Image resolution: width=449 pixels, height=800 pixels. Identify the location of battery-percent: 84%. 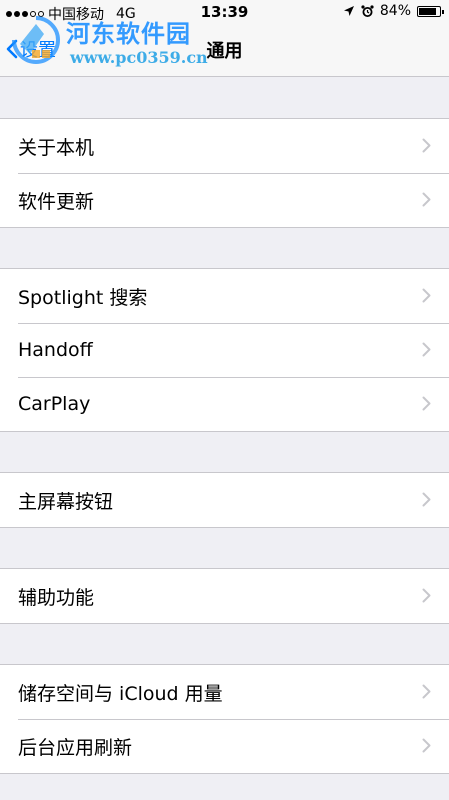
(395, 11).